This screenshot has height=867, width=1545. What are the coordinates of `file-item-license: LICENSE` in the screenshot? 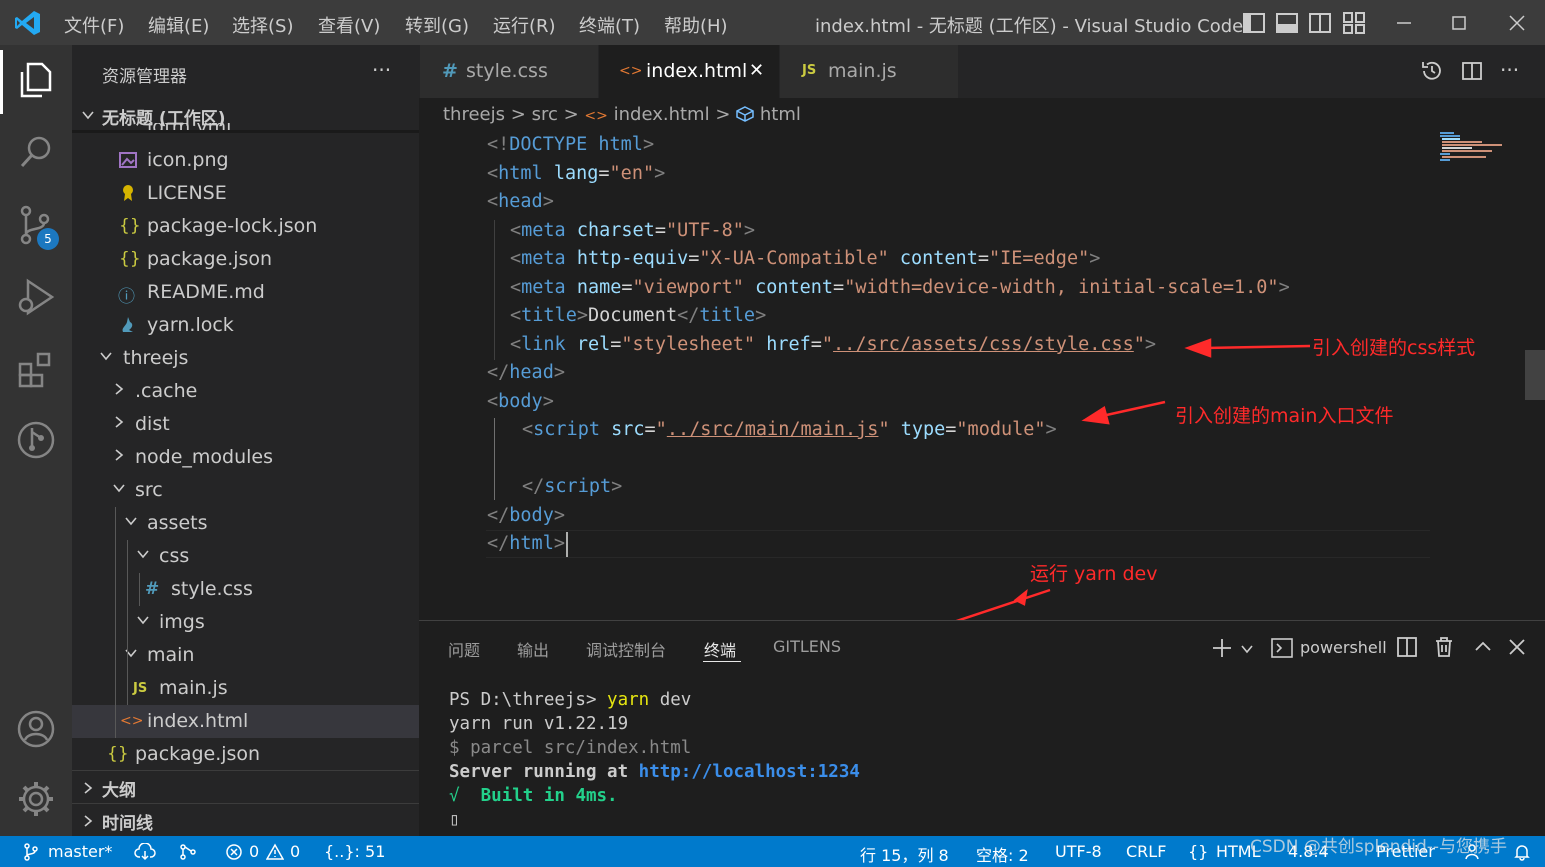 It's located at (245, 193).